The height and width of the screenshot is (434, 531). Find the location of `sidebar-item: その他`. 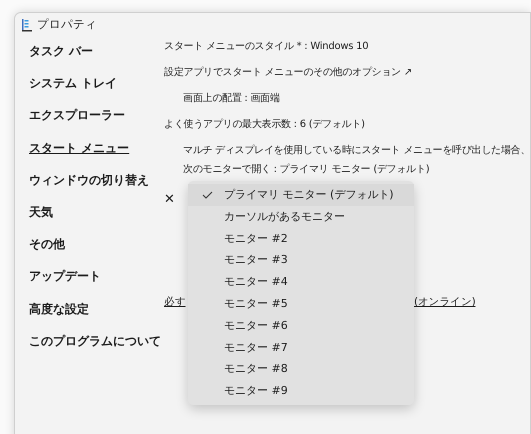

sidebar-item: その他 is located at coordinates (95, 250).